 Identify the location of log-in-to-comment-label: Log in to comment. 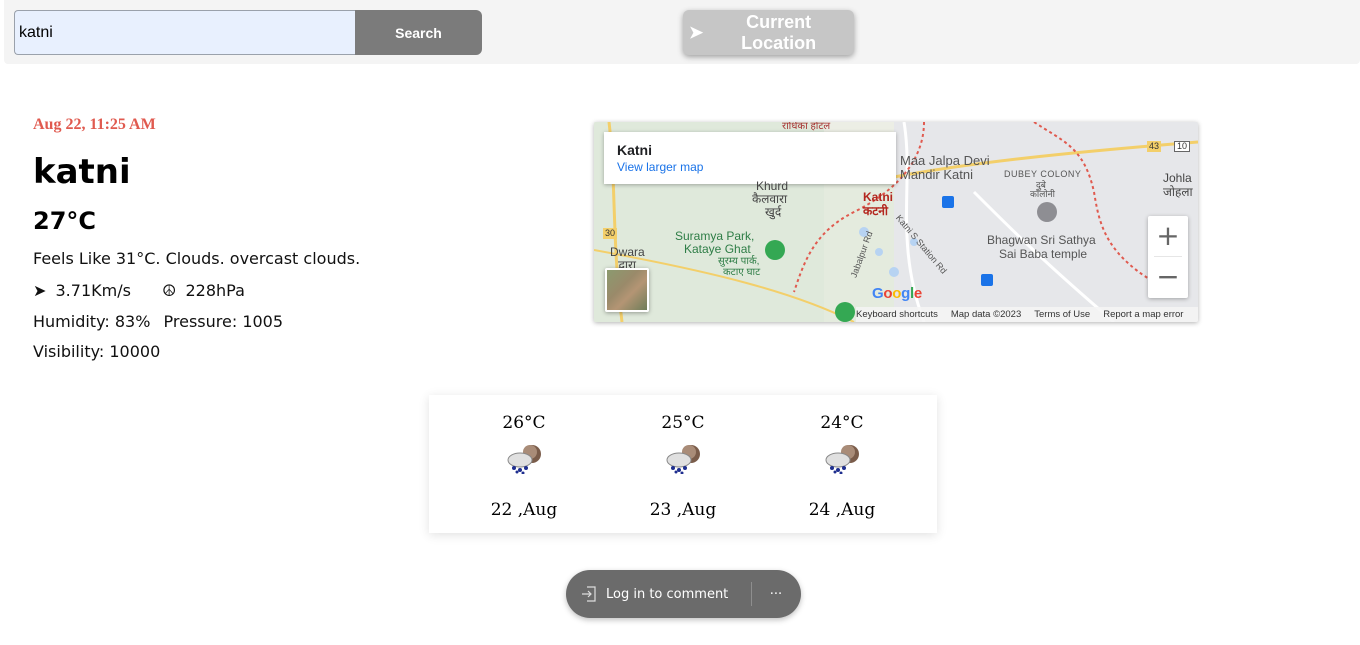
(667, 594).